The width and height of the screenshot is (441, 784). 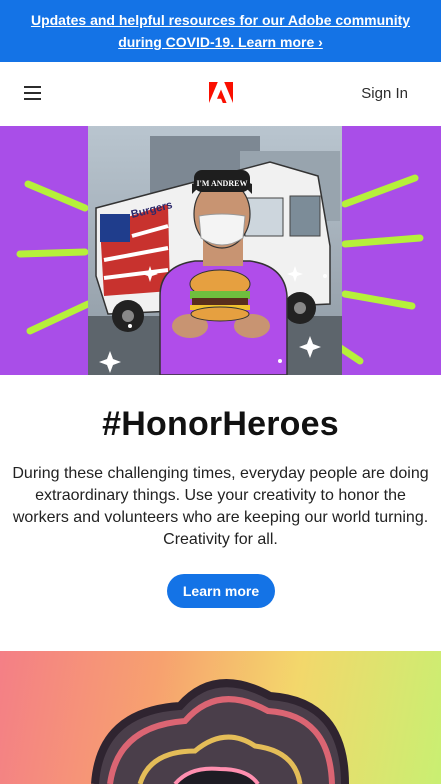 What do you see at coordinates (220, 424) in the screenshot?
I see `section-title: #HonorHeroes` at bounding box center [220, 424].